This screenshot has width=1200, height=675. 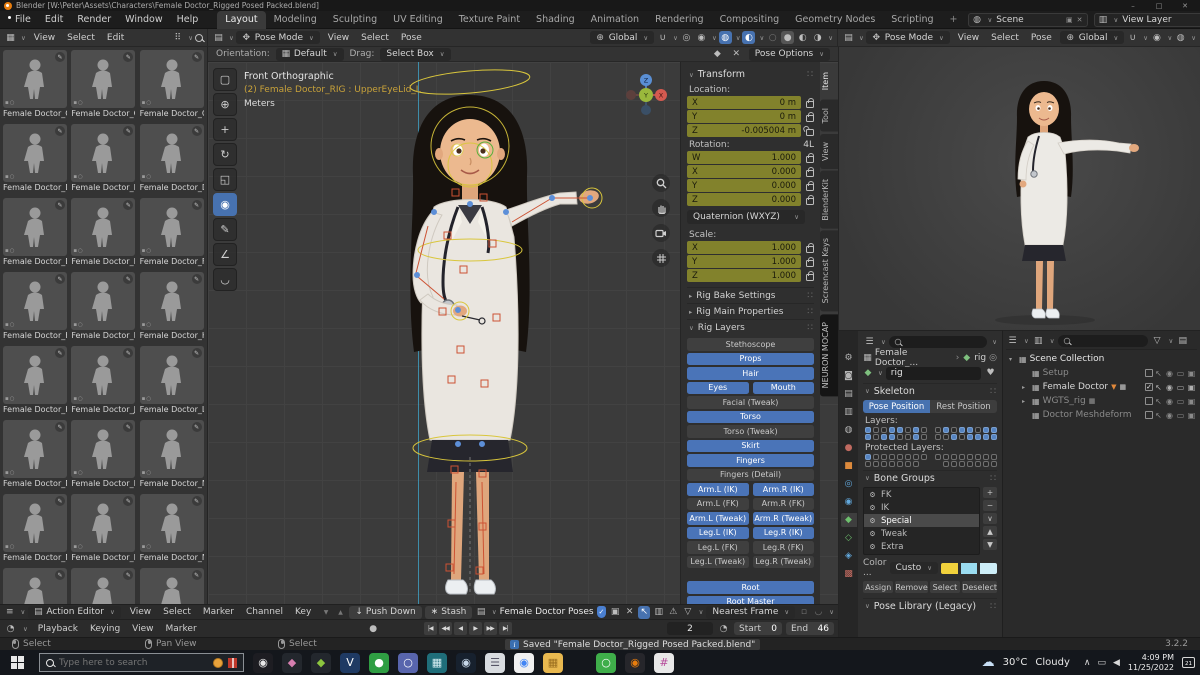 What do you see at coordinates (1133, 6) in the screenshot?
I see `minimize-button: –` at bounding box center [1133, 6].